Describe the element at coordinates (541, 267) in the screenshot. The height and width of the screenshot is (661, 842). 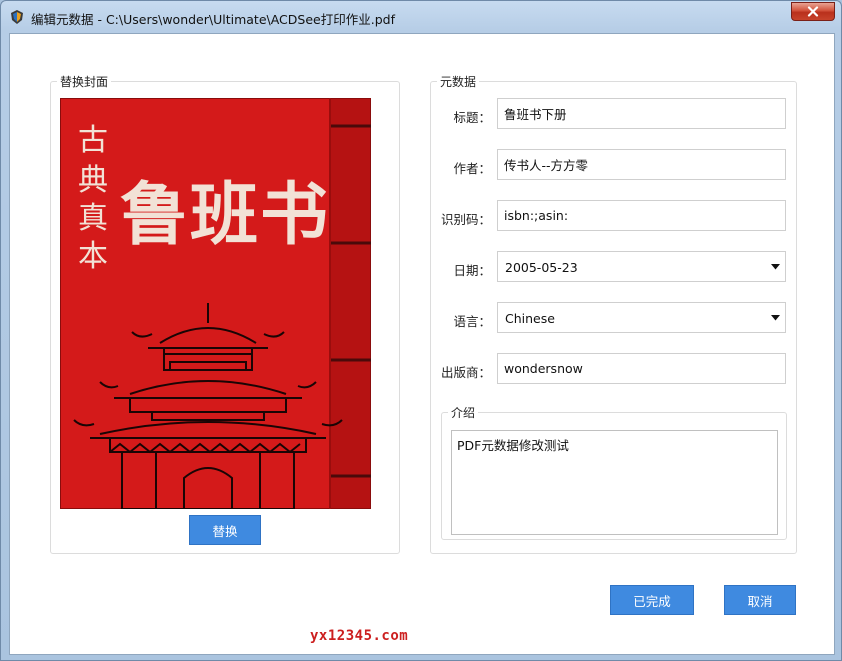
I see `date-value: 2005-05-23` at that location.